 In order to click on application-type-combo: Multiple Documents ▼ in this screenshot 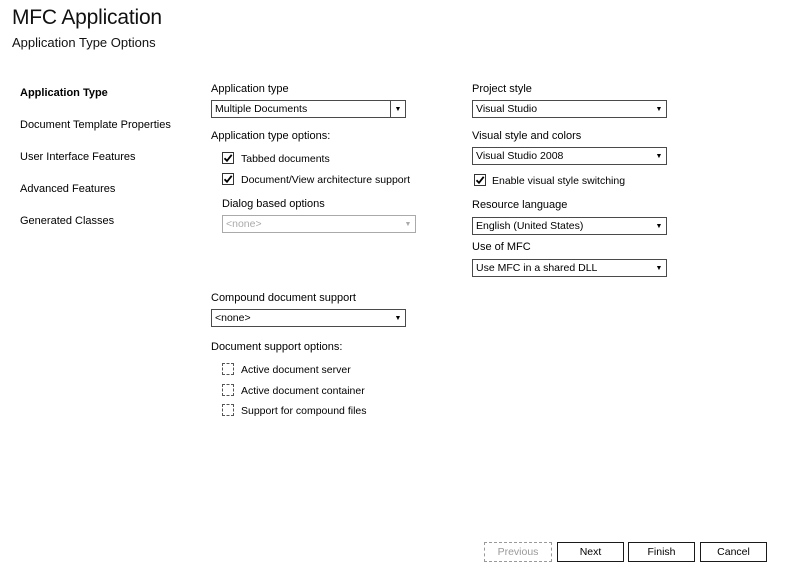, I will do `click(308, 109)`.